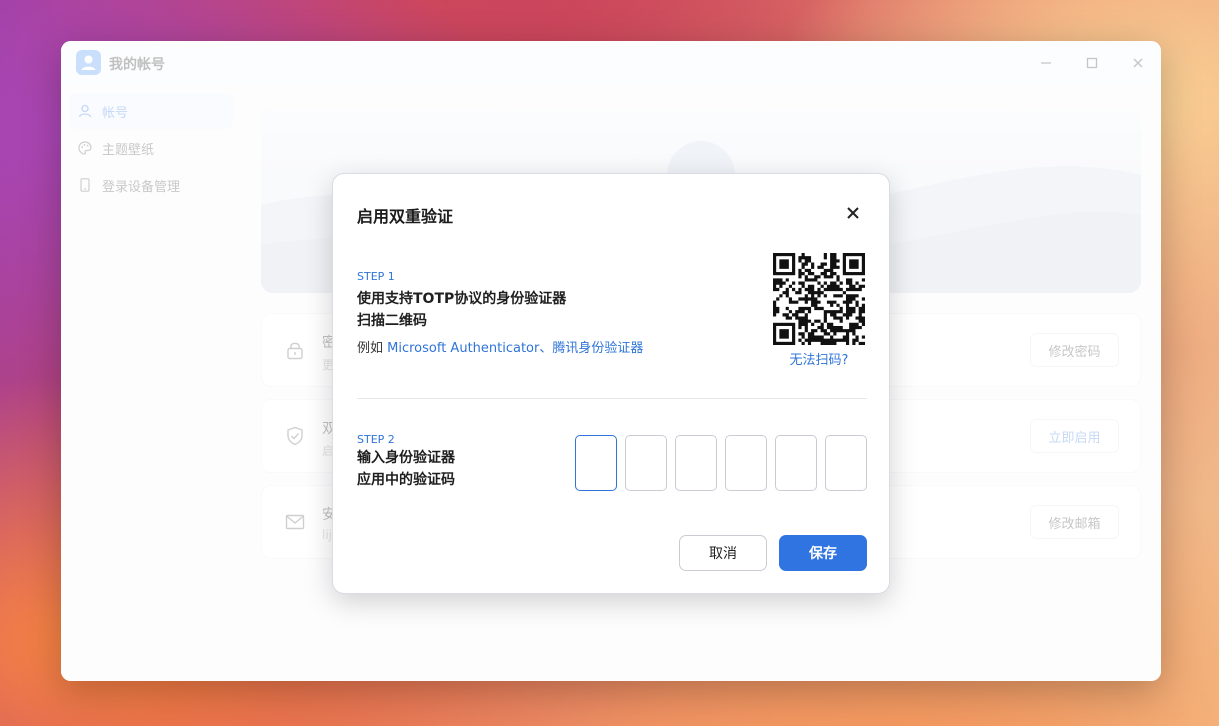 The height and width of the screenshot is (726, 1219). I want to click on user-icon, so click(85, 111).